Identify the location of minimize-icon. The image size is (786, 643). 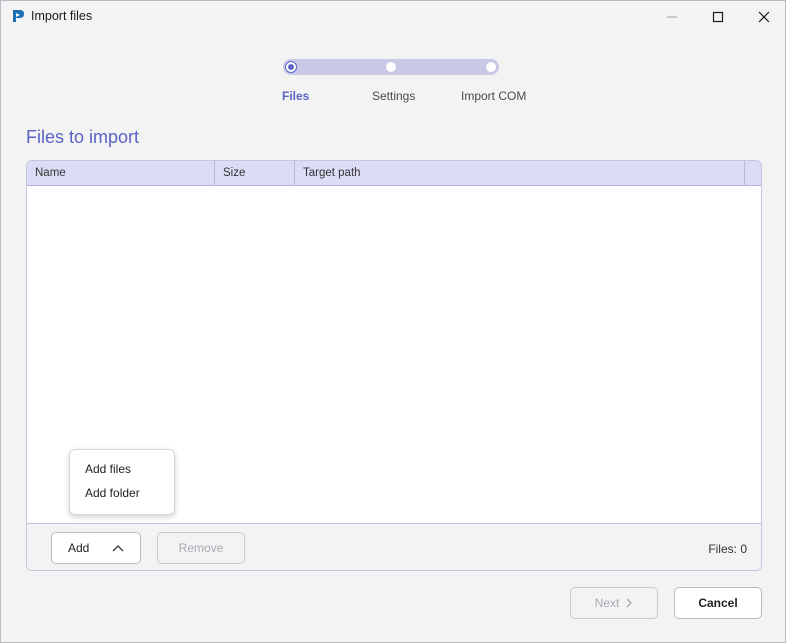
(672, 16).